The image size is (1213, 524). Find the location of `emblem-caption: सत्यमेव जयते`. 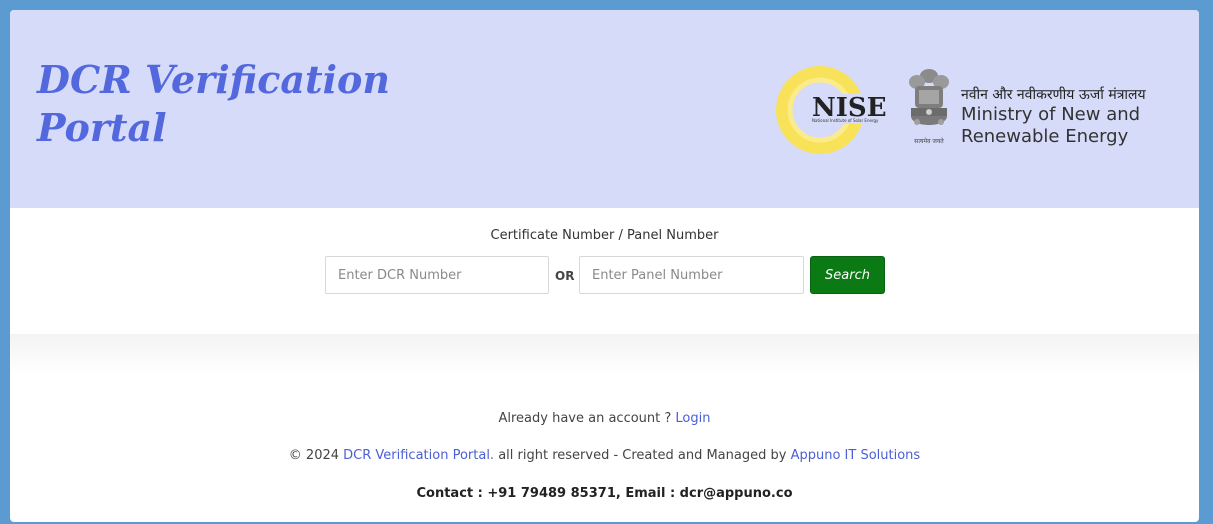

emblem-caption: सत्यमेव जयते is located at coordinates (929, 141).